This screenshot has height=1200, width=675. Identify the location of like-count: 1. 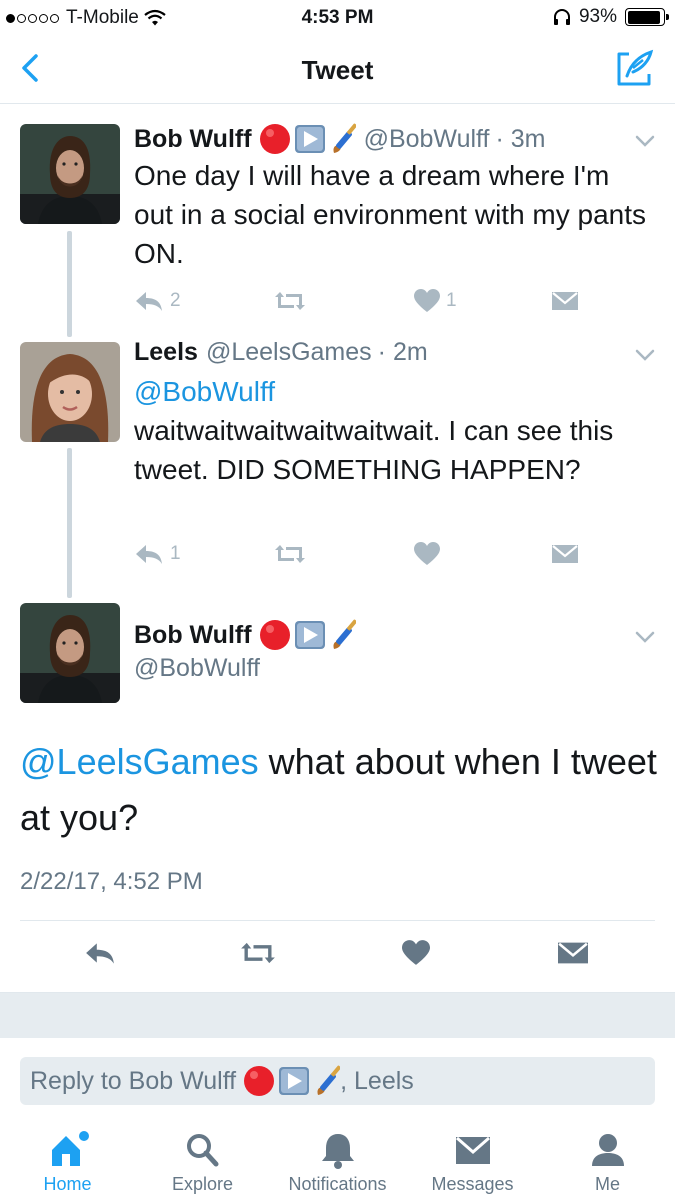
(451, 300).